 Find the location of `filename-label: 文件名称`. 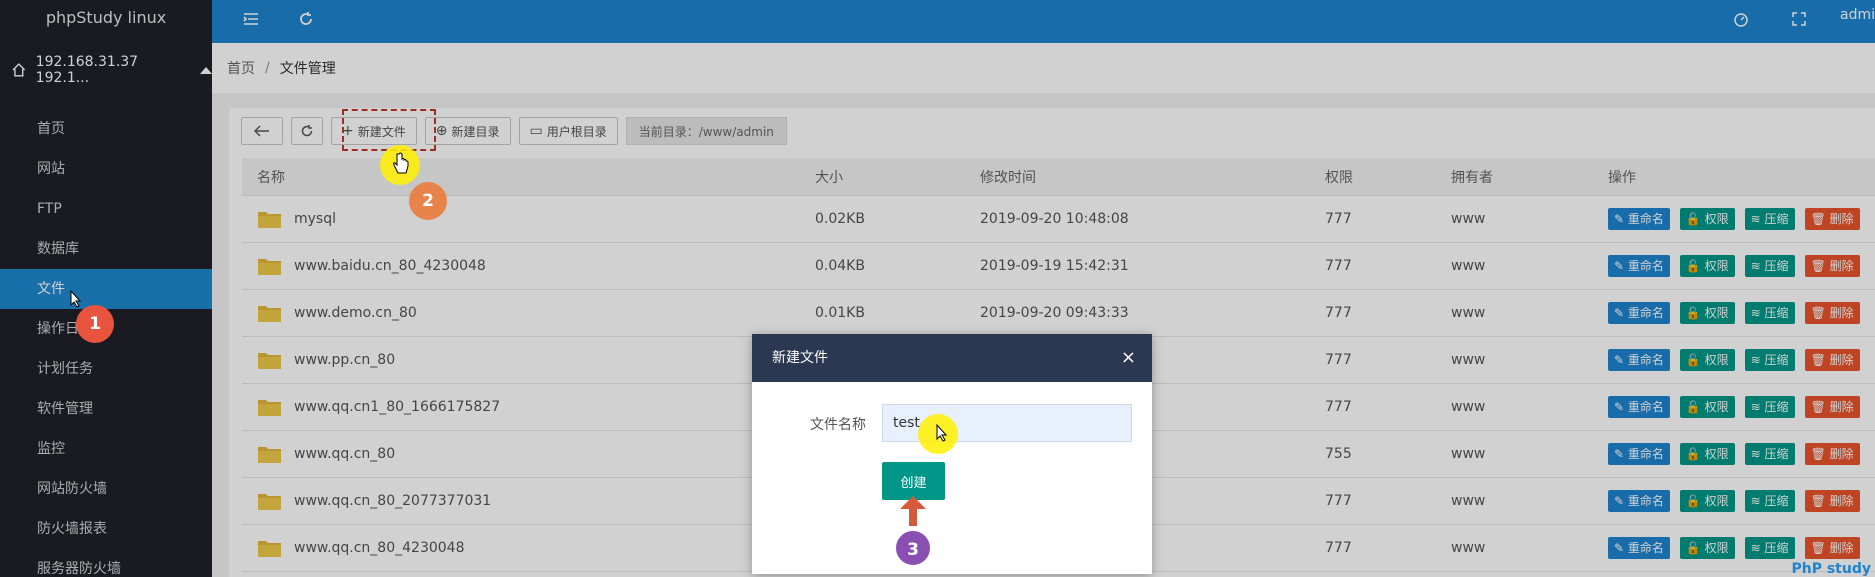

filename-label: 文件名称 is located at coordinates (838, 425).